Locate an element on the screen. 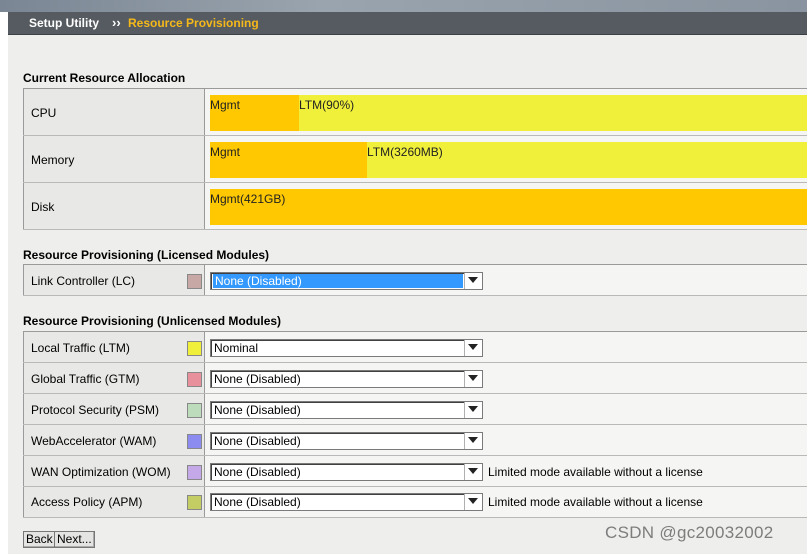  module-row-gtm: Global Traffic (GTM) None (Disabled) is located at coordinates (415, 378).